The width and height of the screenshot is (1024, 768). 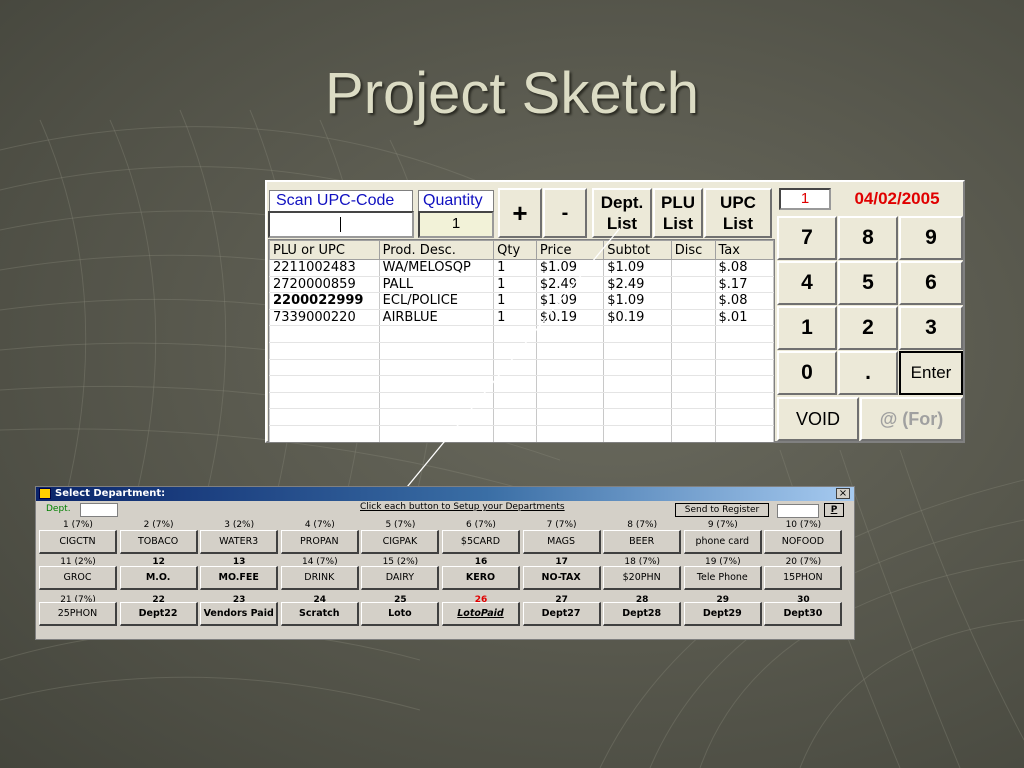 What do you see at coordinates (520, 213) in the screenshot?
I see `plus-button: +` at bounding box center [520, 213].